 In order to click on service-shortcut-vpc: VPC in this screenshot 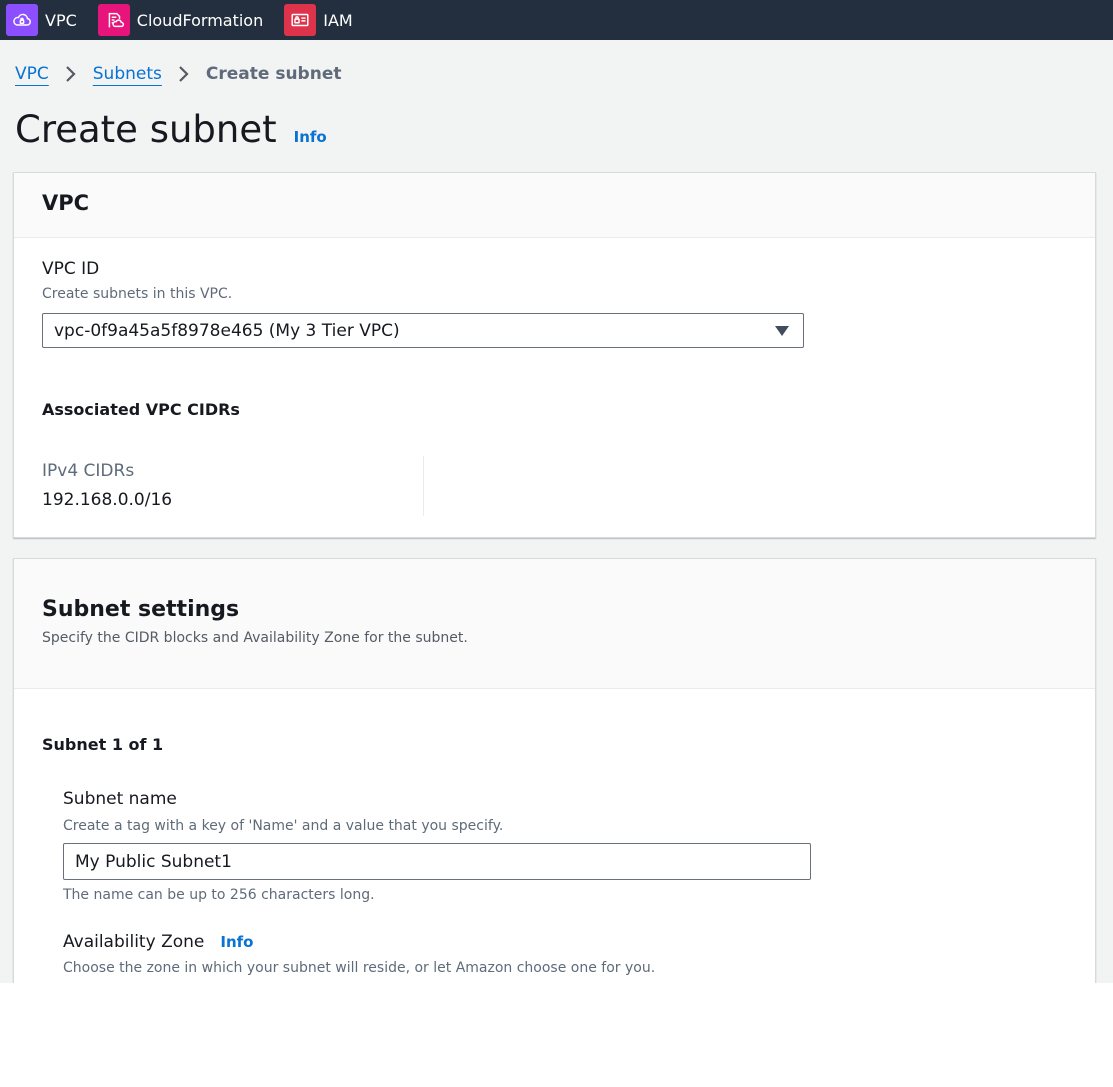, I will do `click(41, 20)`.